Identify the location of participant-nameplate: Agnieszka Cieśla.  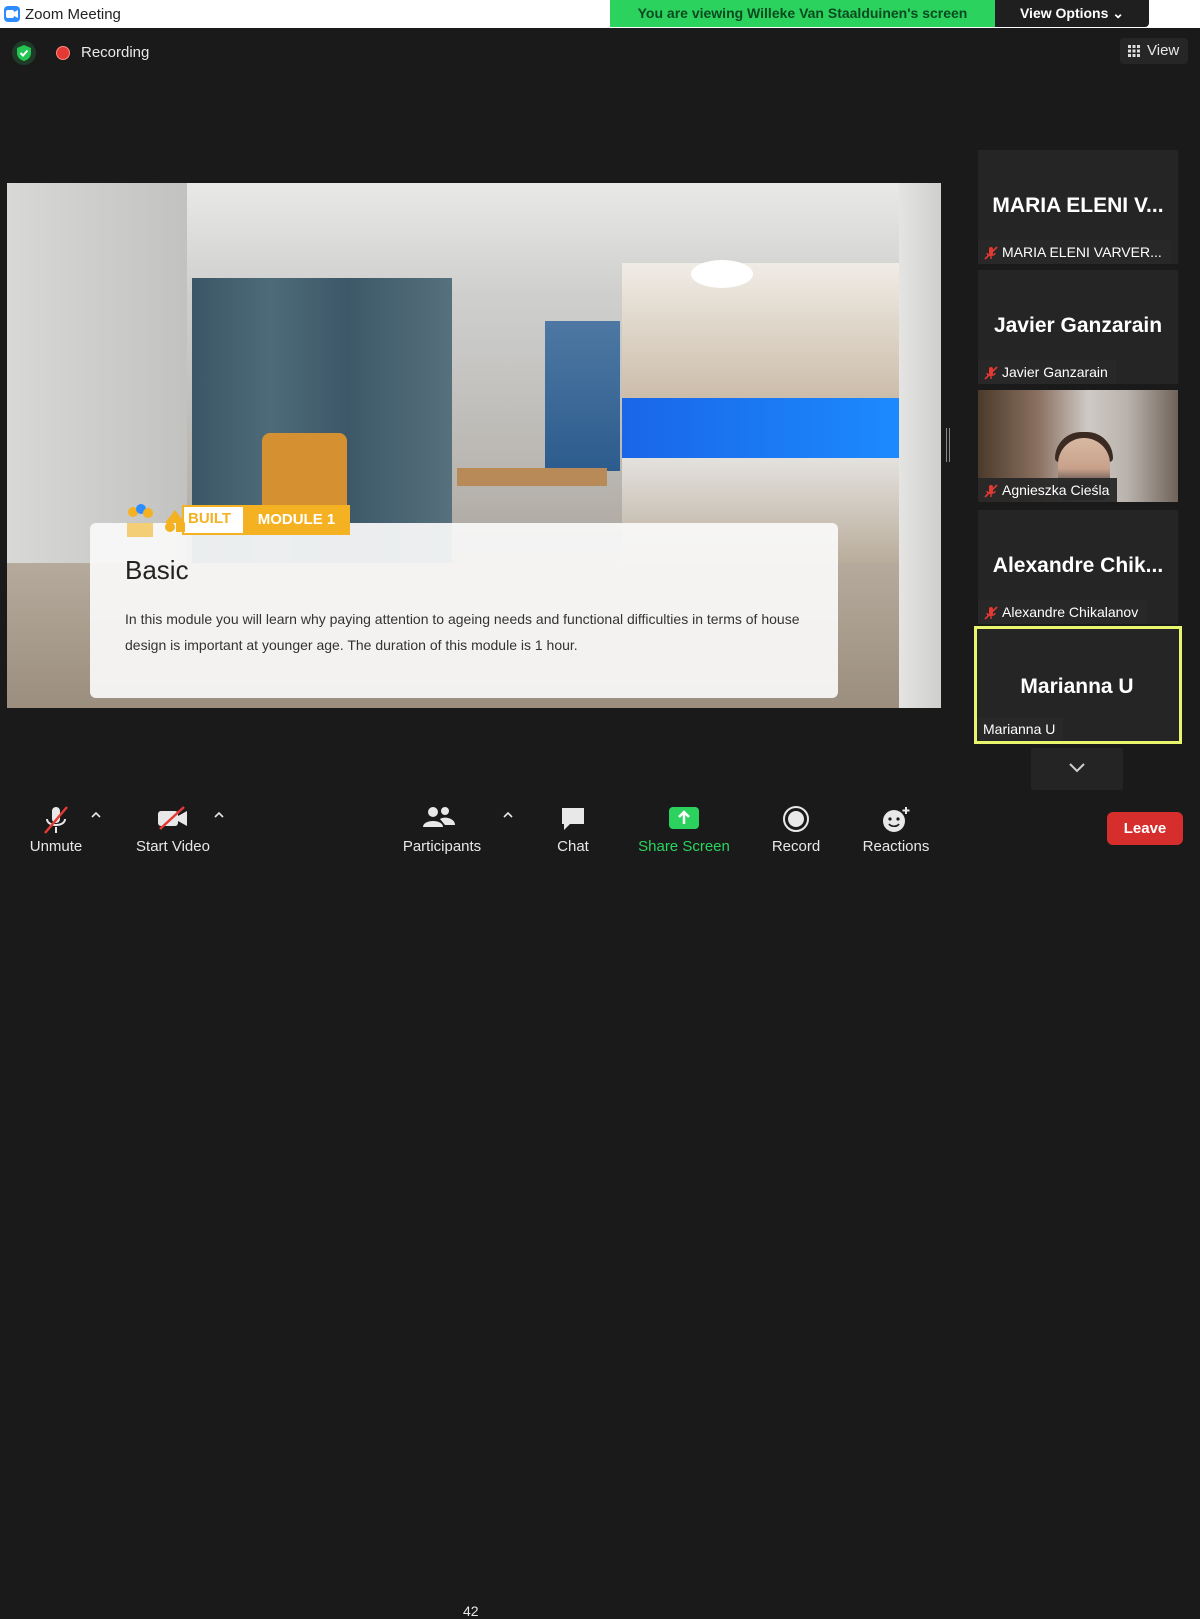
(1048, 490).